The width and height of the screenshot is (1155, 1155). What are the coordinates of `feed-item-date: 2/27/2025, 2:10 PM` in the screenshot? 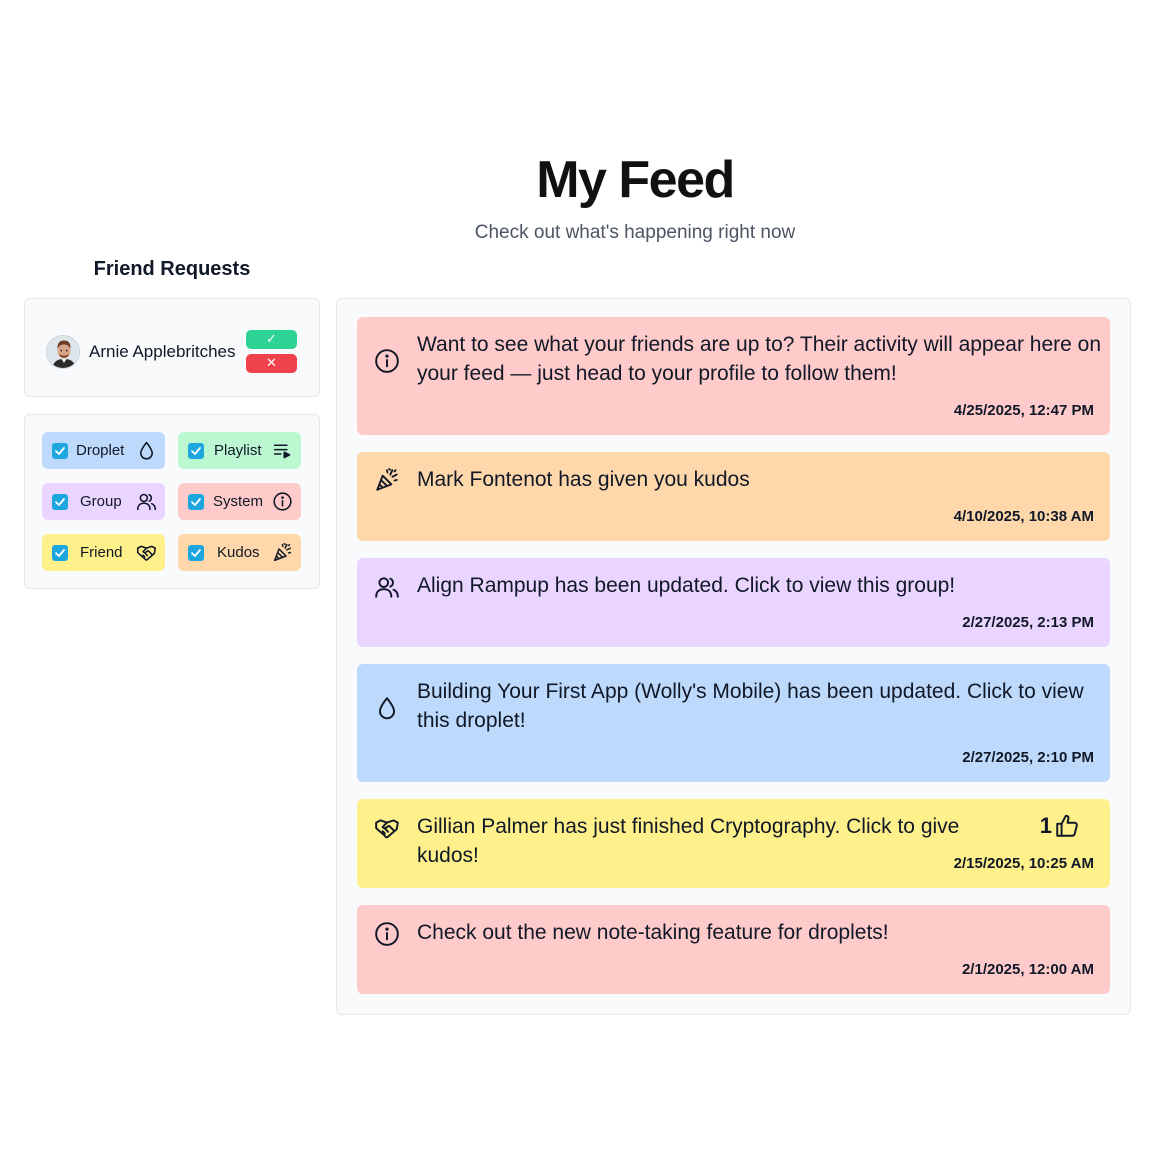 It's located at (1028, 757).